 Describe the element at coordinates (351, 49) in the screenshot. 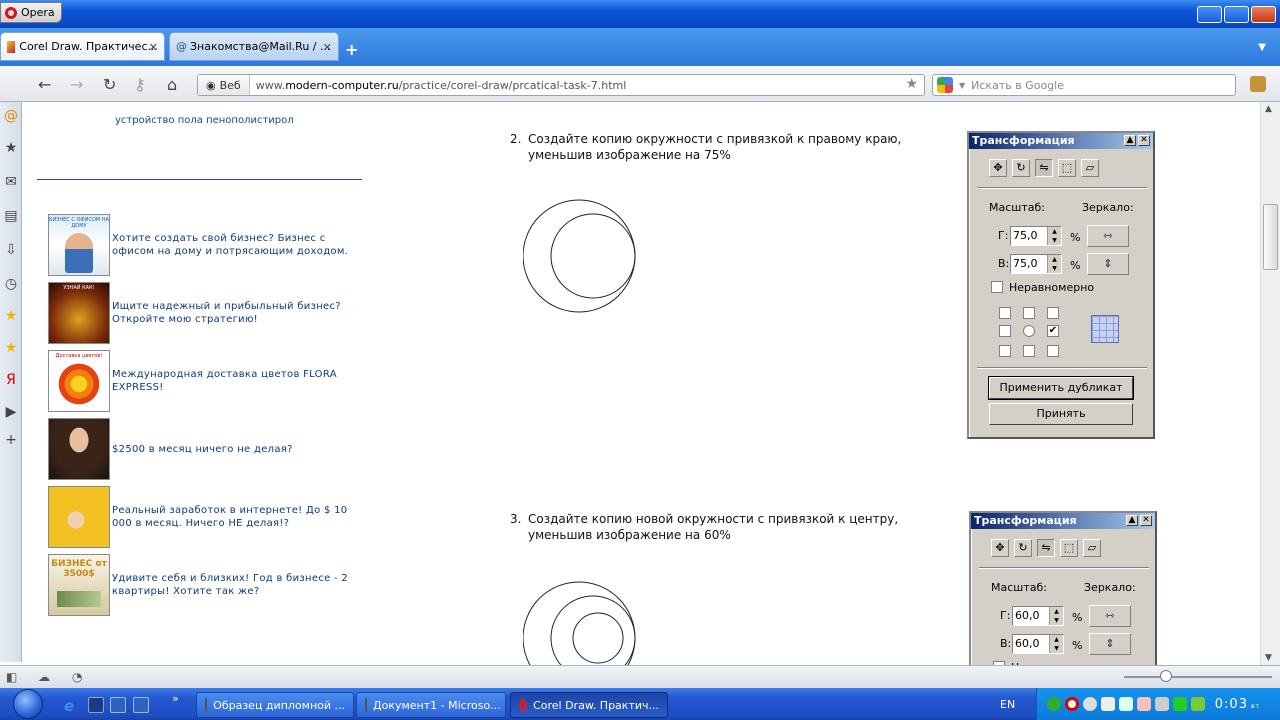

I see `new-tab-button: +` at that location.